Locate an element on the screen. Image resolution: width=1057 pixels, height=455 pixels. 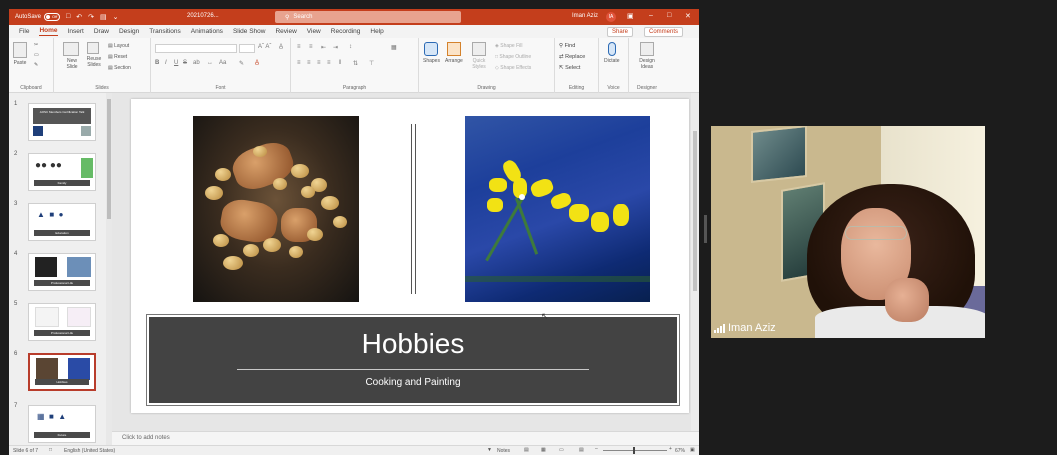
zoom-slider-thumb is located at coordinates (634, 450).